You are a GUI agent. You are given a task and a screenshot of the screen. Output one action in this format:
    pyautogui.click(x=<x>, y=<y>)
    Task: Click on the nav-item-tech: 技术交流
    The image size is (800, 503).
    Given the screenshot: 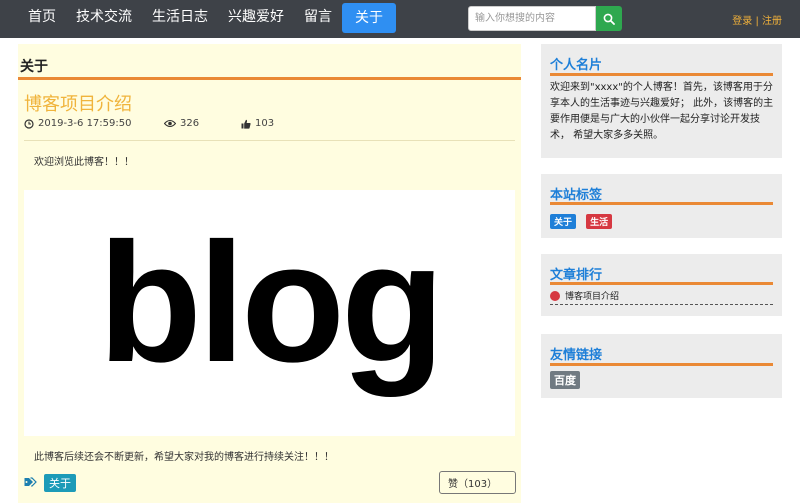 What is the action you would take?
    pyautogui.click(x=104, y=17)
    